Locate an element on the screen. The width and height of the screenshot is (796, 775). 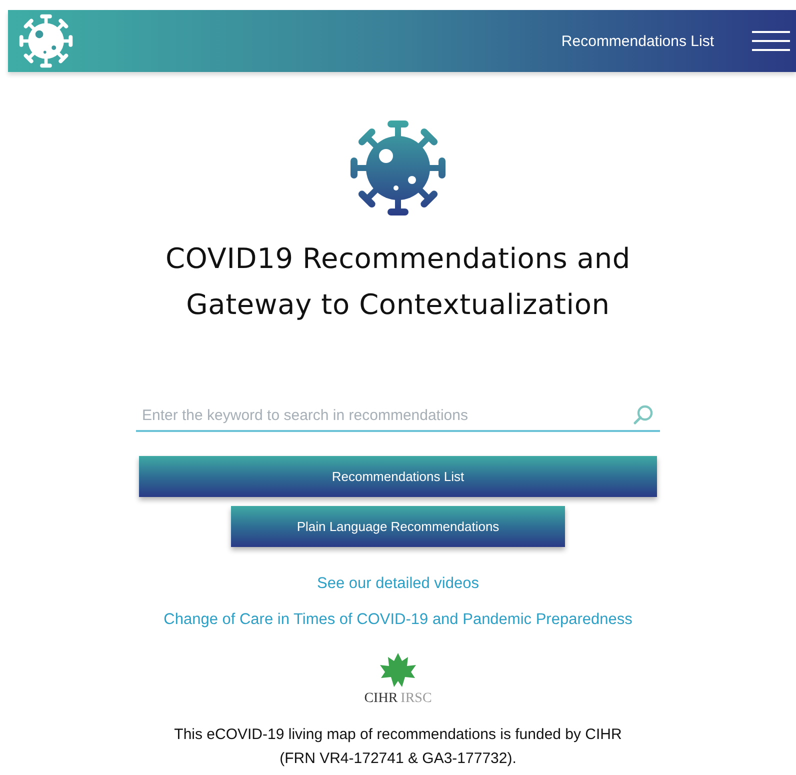
funding-note: This eCOVID-19 living map of recommendations is funded by CIHR (FRN VR4-172741 & GA3-177732). is located at coordinates (398, 747).